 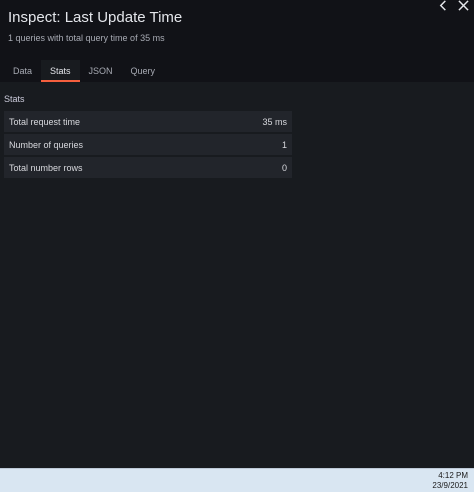 What do you see at coordinates (46, 144) in the screenshot?
I see `stat-label: Number of queries` at bounding box center [46, 144].